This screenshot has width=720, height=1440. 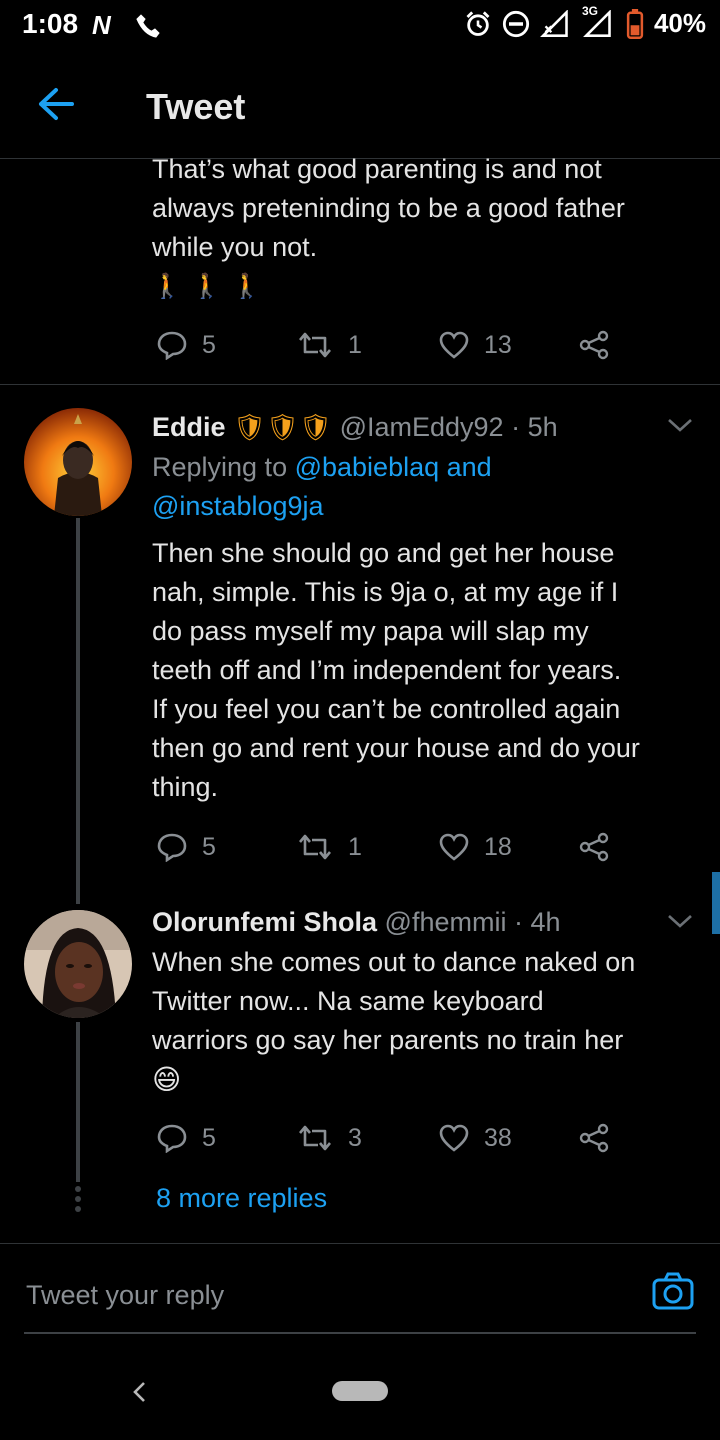 What do you see at coordinates (554, 23) in the screenshot?
I see `signal-x-icon` at bounding box center [554, 23].